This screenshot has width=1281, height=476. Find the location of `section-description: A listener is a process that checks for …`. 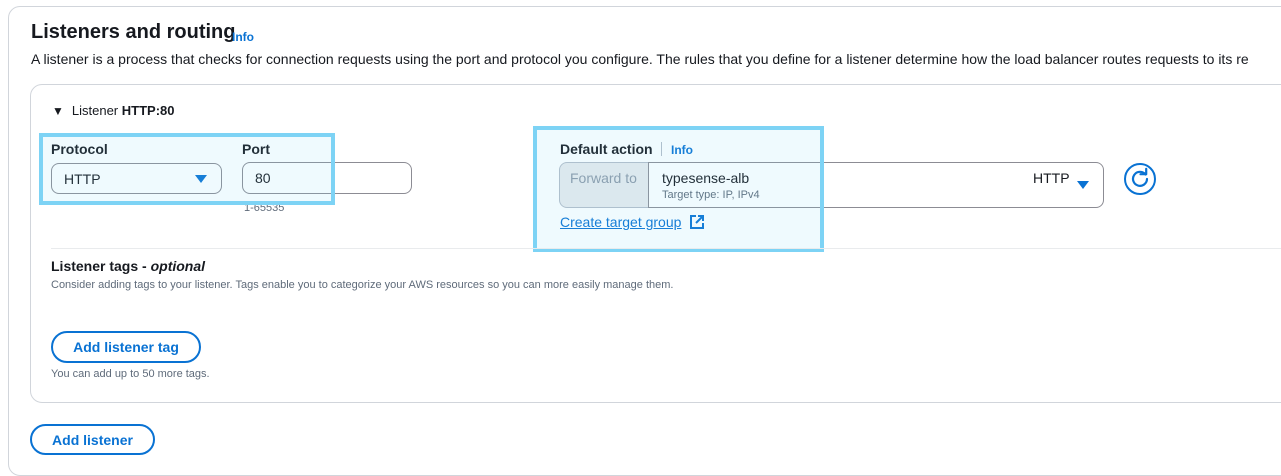

section-description: A listener is a process that checks for … is located at coordinates (640, 59).